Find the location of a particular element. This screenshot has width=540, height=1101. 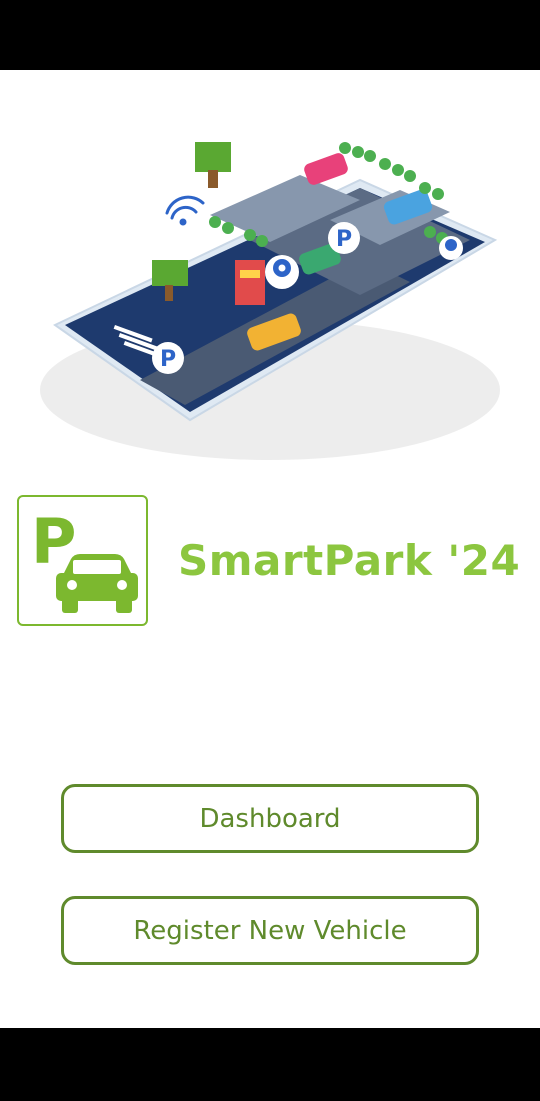

parking-car-icon: P is located at coordinates (84, 559).